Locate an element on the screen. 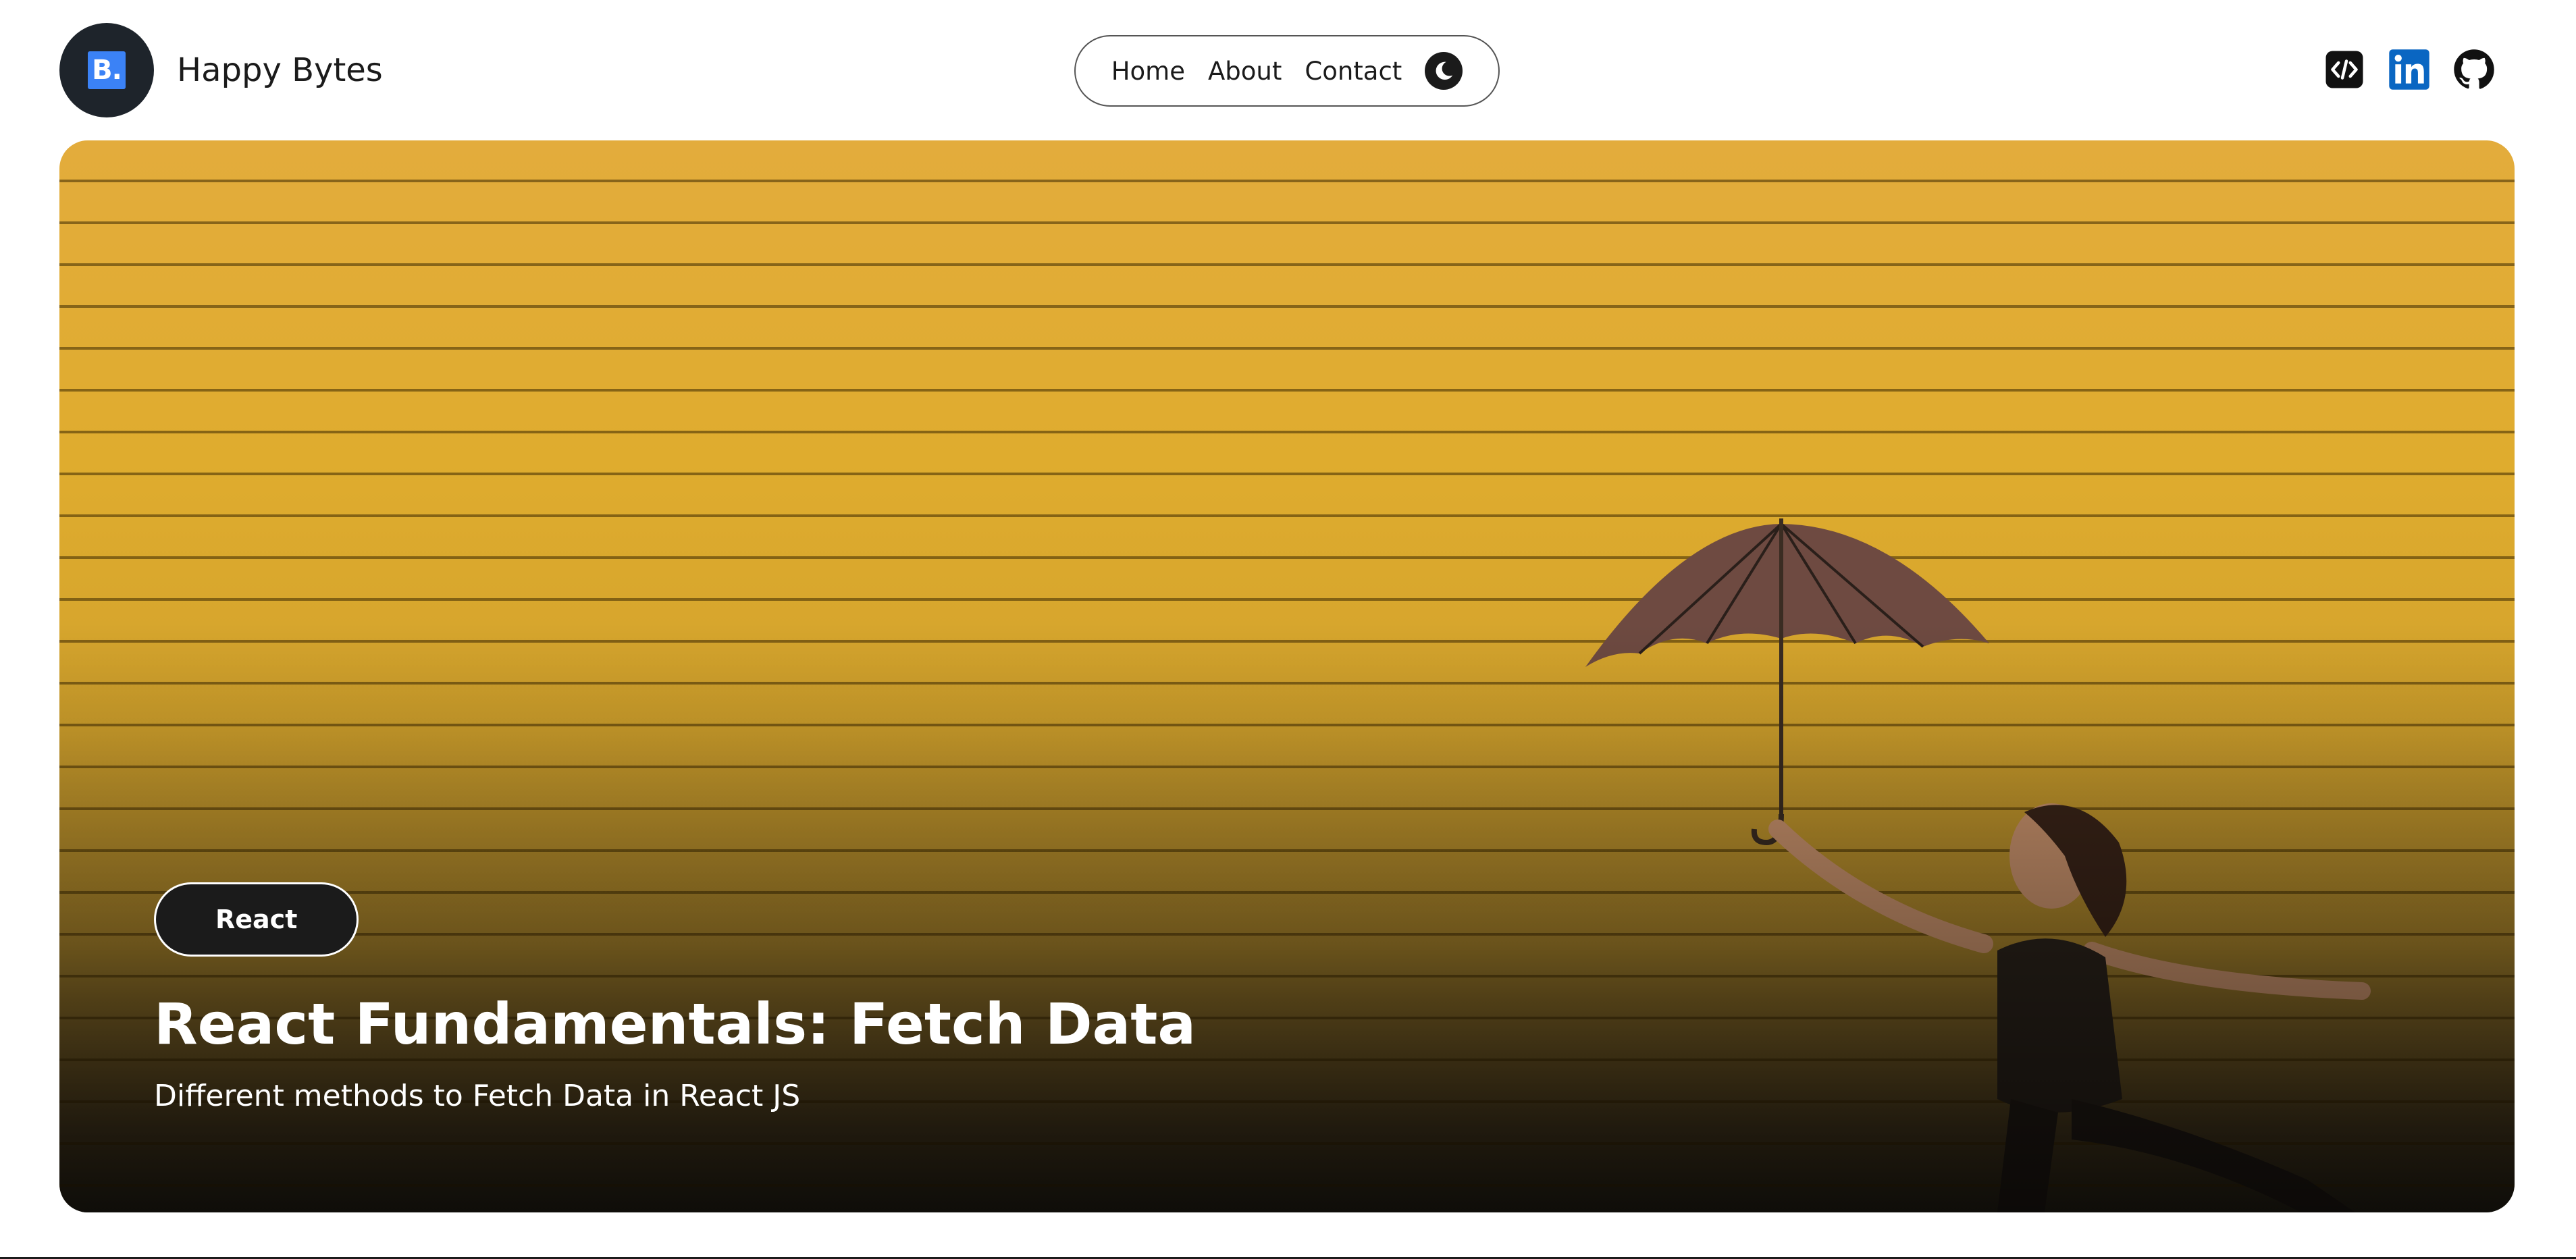 This screenshot has height=1259, width=2576. linkedin-icon is located at coordinates (2409, 69).